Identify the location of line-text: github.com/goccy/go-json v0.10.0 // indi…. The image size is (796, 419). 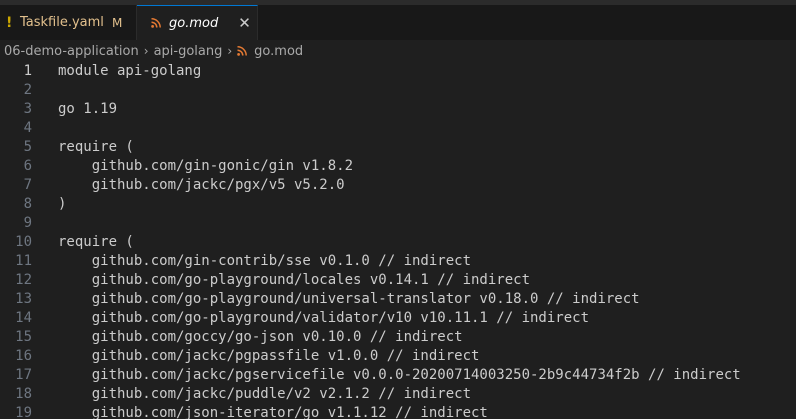
(260, 337).